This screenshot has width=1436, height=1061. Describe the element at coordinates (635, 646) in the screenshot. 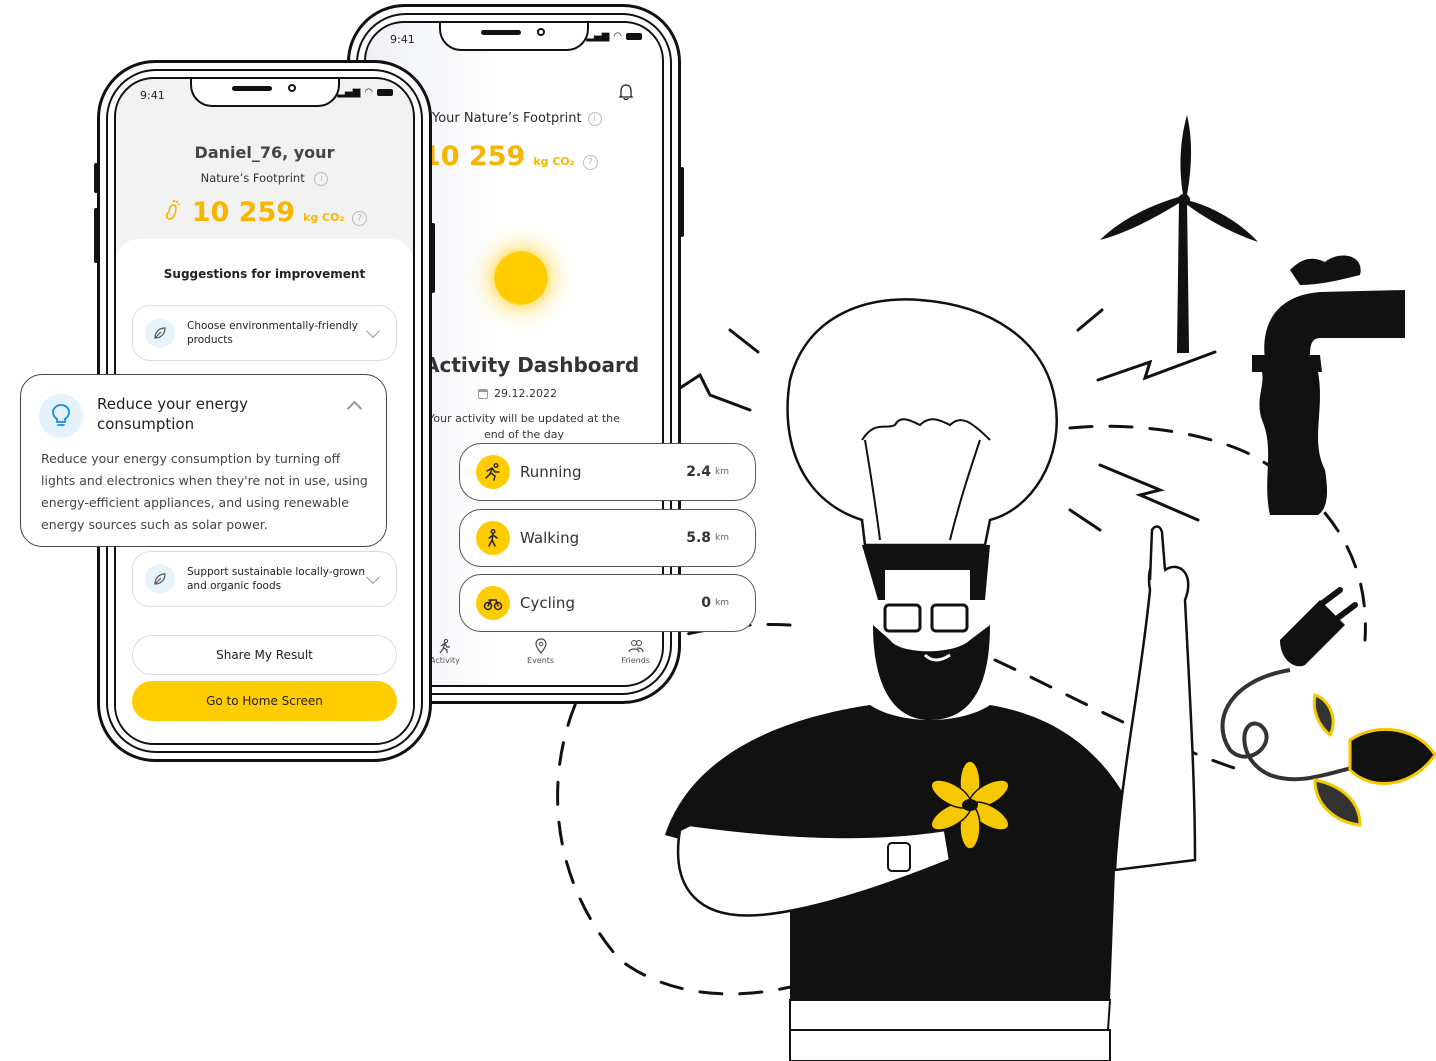

I see `friends-icon` at that location.